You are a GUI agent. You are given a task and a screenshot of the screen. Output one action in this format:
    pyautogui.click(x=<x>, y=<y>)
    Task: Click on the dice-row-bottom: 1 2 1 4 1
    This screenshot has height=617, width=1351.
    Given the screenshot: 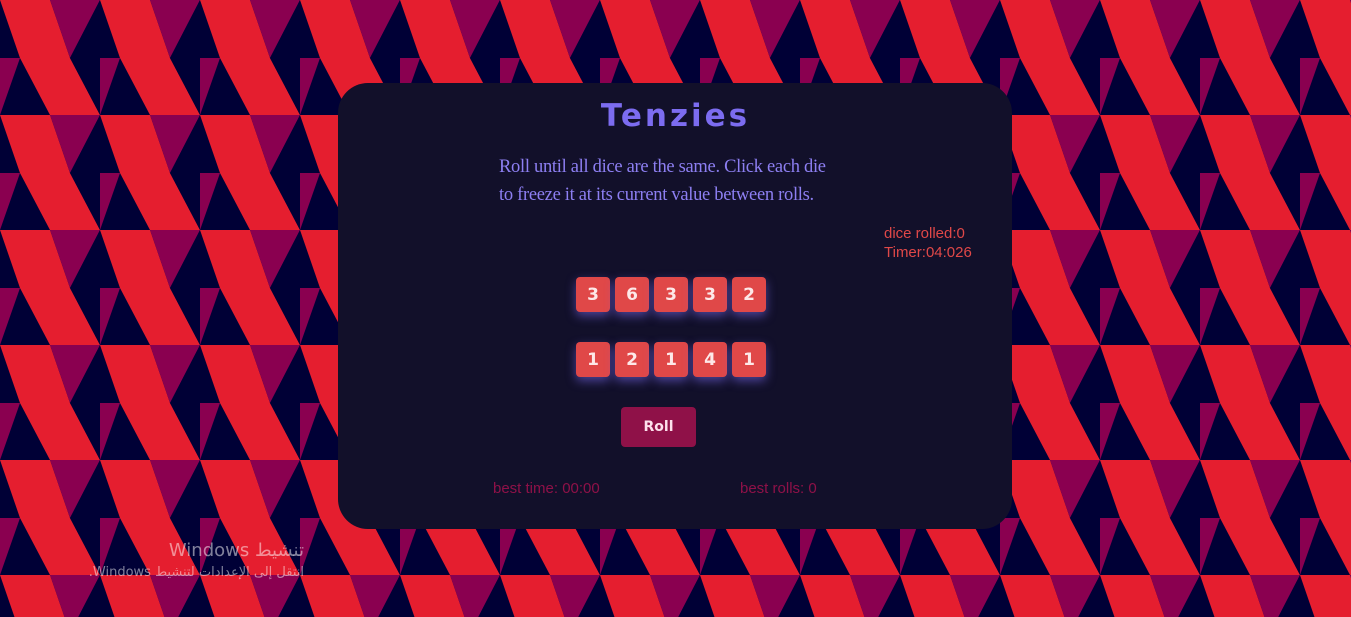 What is the action you would take?
    pyautogui.click(x=671, y=359)
    